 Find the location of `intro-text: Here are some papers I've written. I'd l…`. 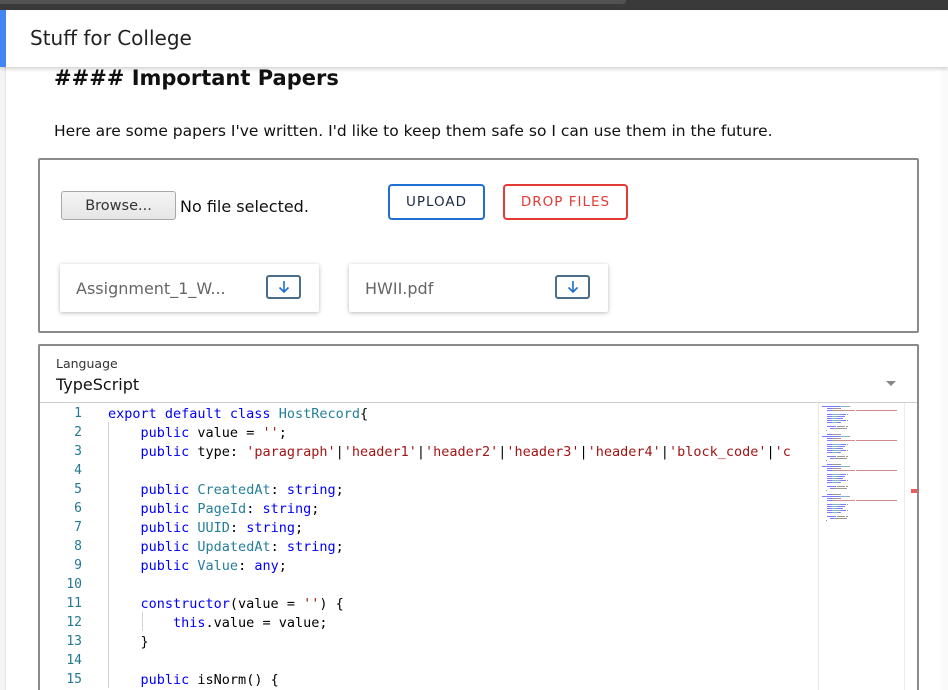

intro-text: Here are some papers I've written. I'd l… is located at coordinates (413, 131).